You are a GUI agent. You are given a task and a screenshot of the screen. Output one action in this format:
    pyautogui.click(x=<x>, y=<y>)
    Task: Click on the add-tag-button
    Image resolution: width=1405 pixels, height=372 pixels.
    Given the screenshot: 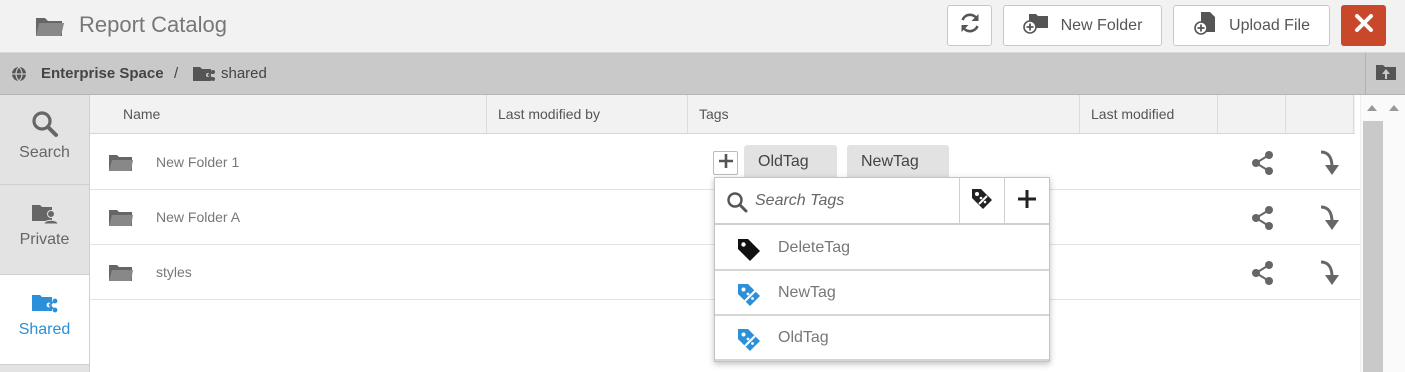 What is the action you would take?
    pyautogui.click(x=725, y=163)
    